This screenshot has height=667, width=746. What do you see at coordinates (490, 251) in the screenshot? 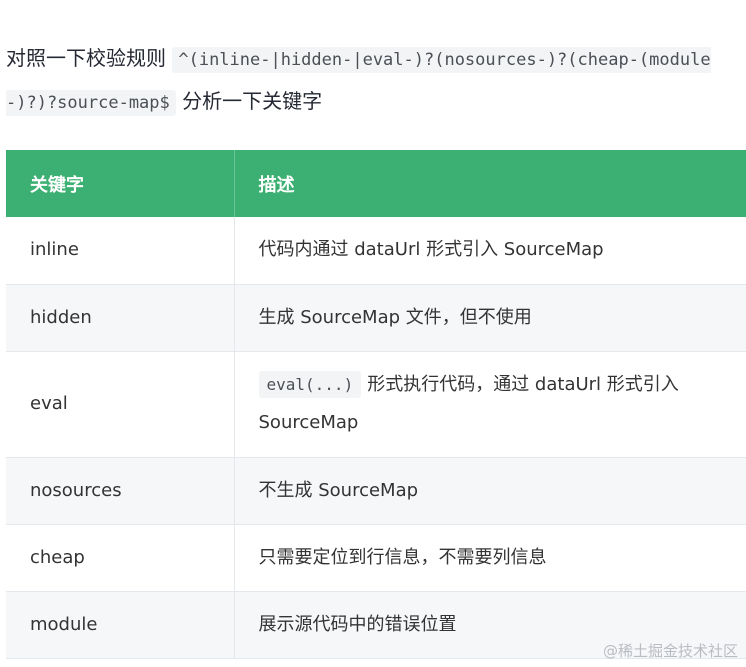
I see `description-cell: 代码内通过 dataUrl 形式引入 SourceMap` at bounding box center [490, 251].